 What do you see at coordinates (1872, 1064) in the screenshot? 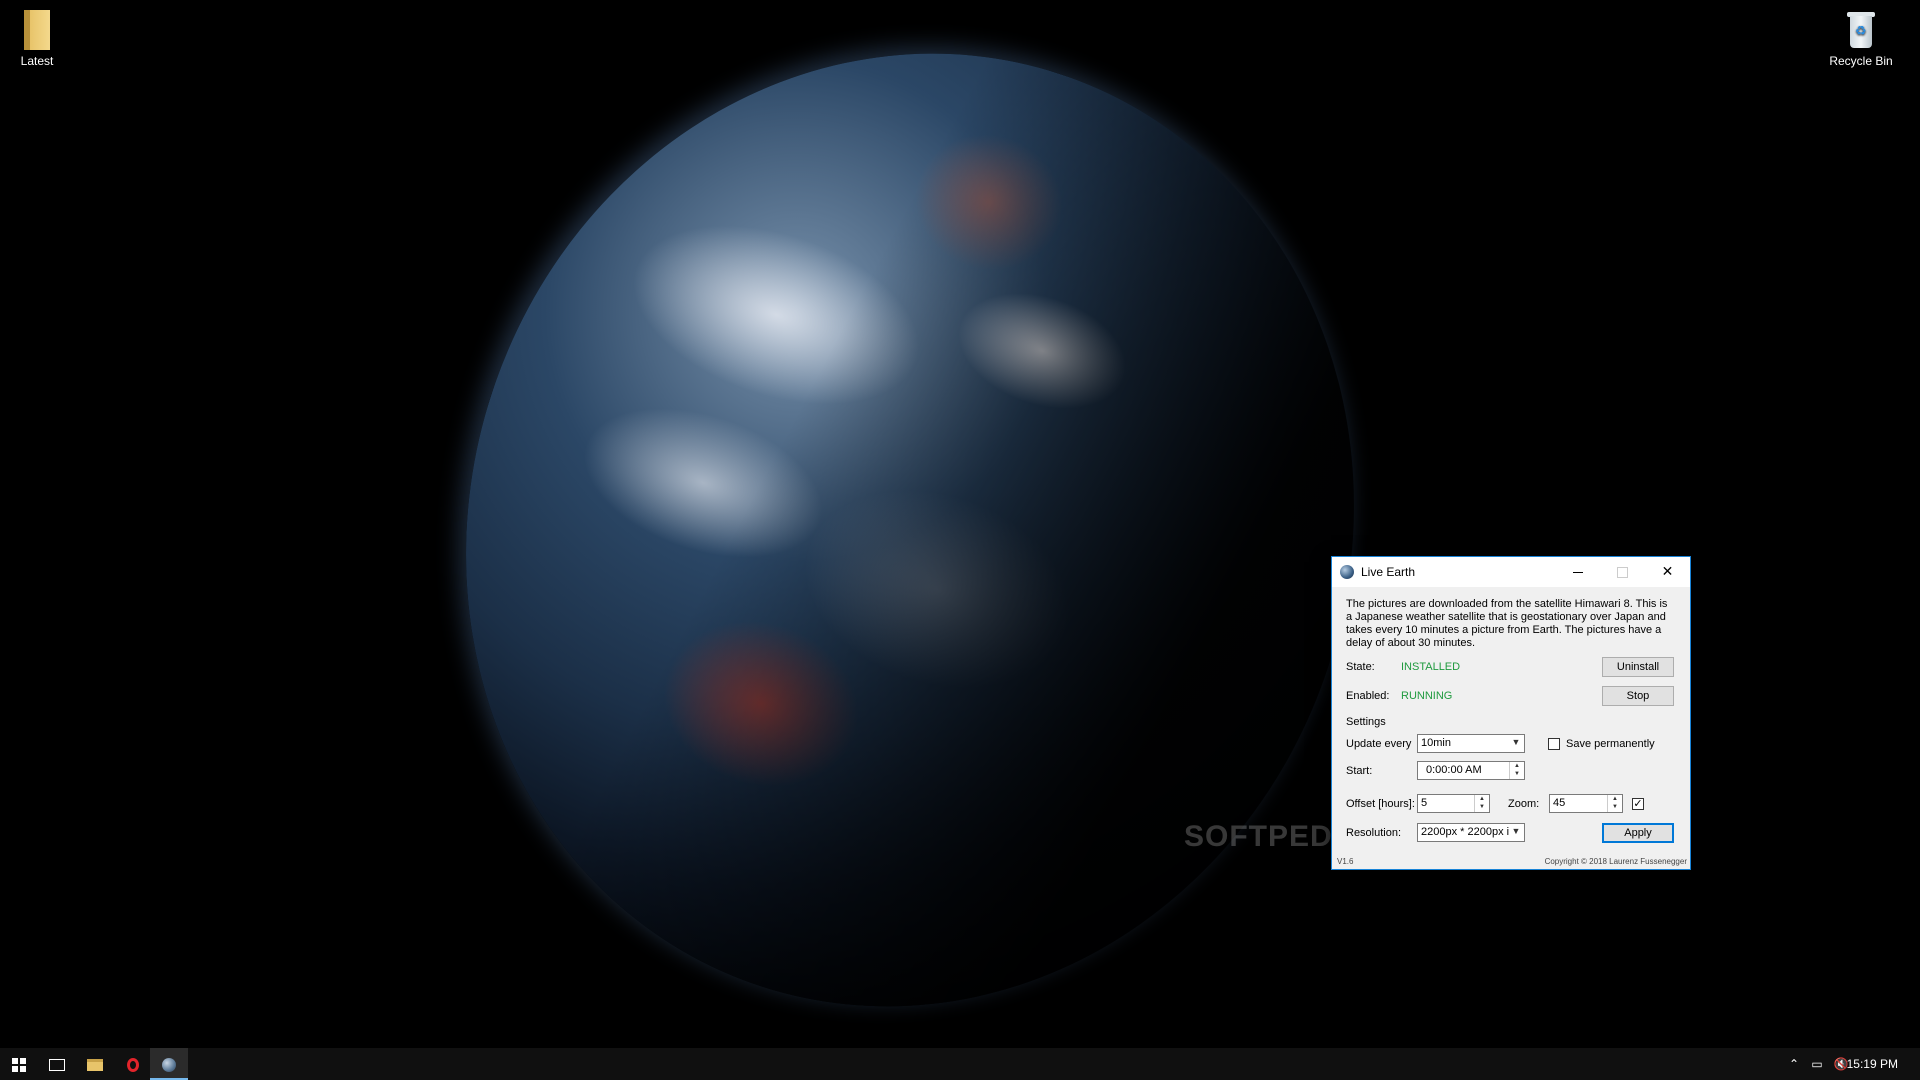
I see `taskbar-clock: 15:19 PM` at bounding box center [1872, 1064].